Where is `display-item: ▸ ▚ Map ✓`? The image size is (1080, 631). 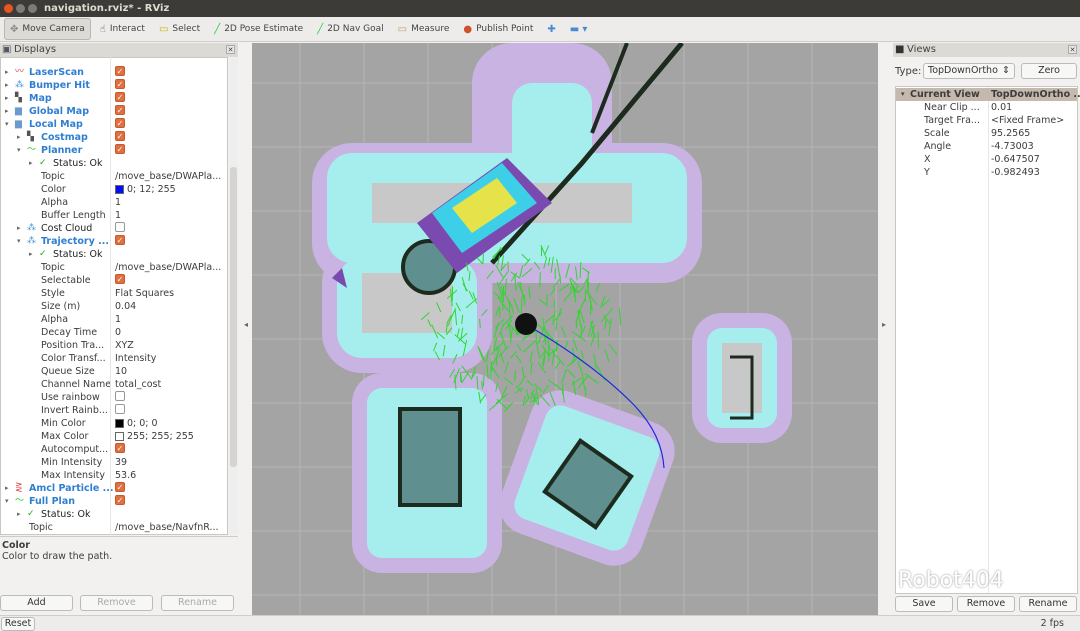 display-item: ▸ ▚ Map ✓ is located at coordinates (114, 98).